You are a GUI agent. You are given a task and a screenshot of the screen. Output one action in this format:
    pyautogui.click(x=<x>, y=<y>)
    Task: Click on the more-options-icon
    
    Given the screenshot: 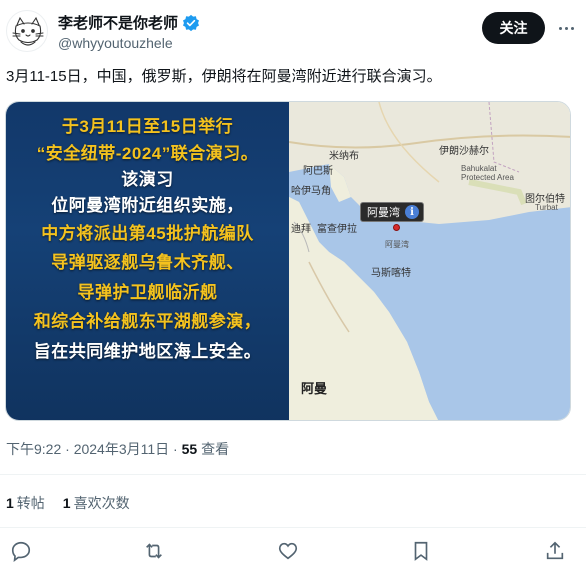 What is the action you would take?
    pyautogui.click(x=566, y=28)
    